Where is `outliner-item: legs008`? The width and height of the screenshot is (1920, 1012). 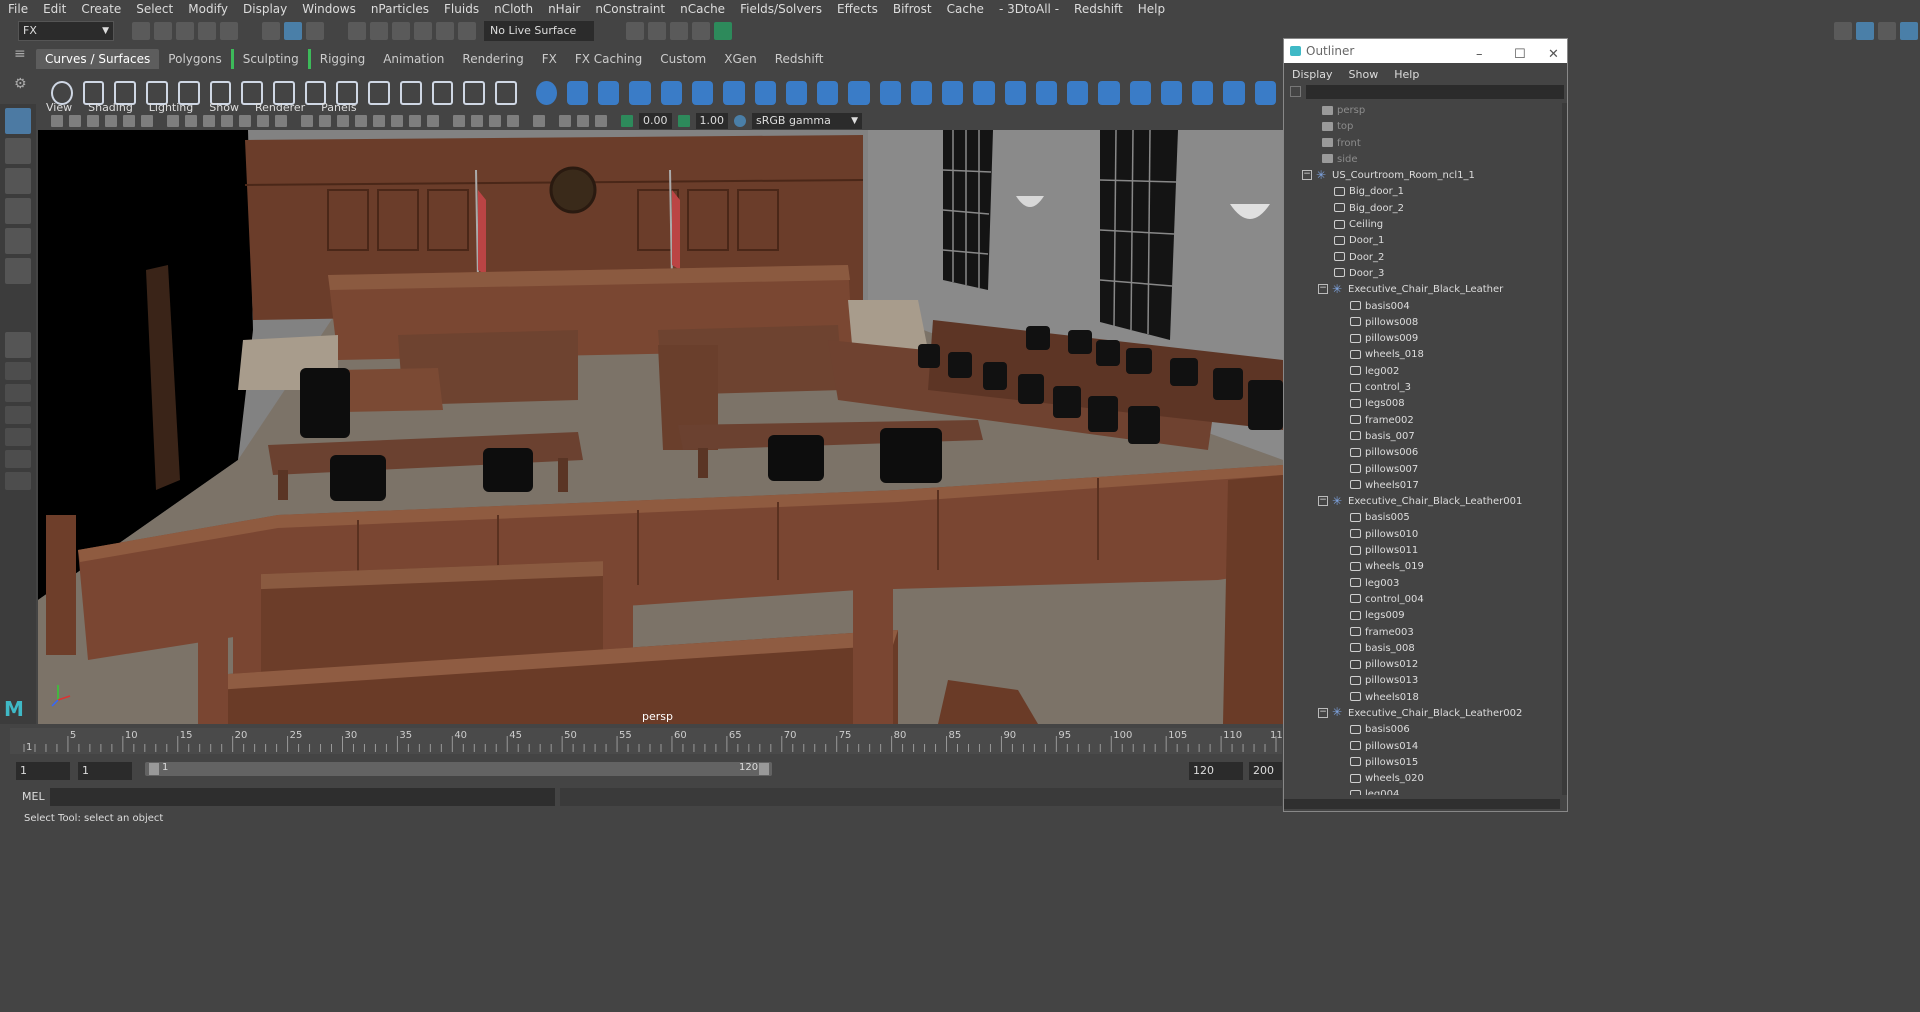 outliner-item: legs008 is located at coordinates (1422, 404).